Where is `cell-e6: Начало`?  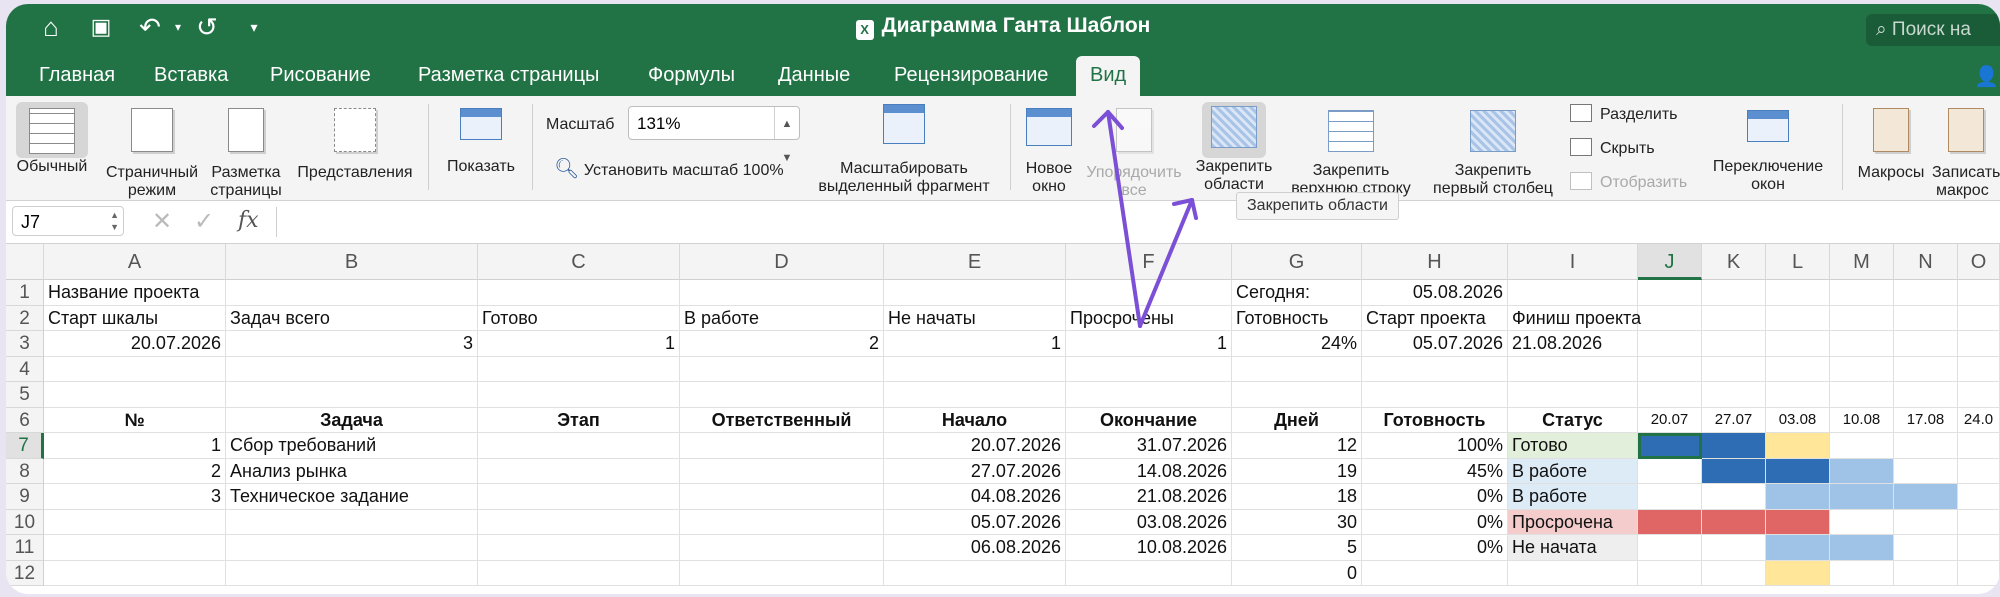 cell-e6: Начало is located at coordinates (975, 420).